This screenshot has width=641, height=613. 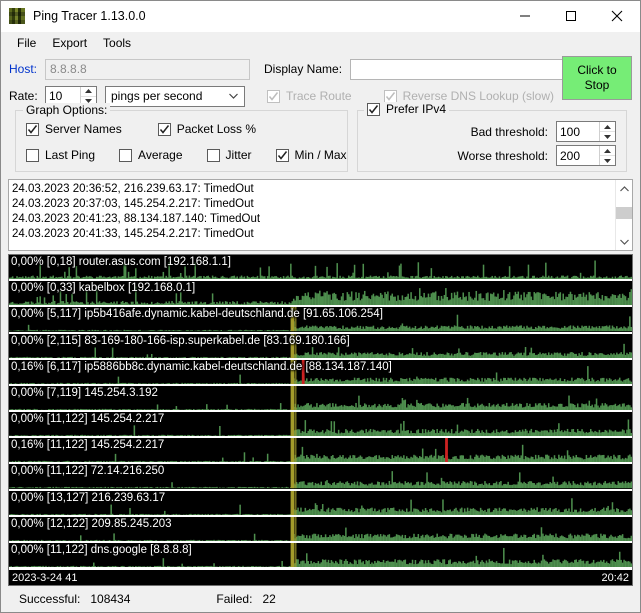 I want to click on failed-stat: Failed: 22, so click(x=245, y=599).